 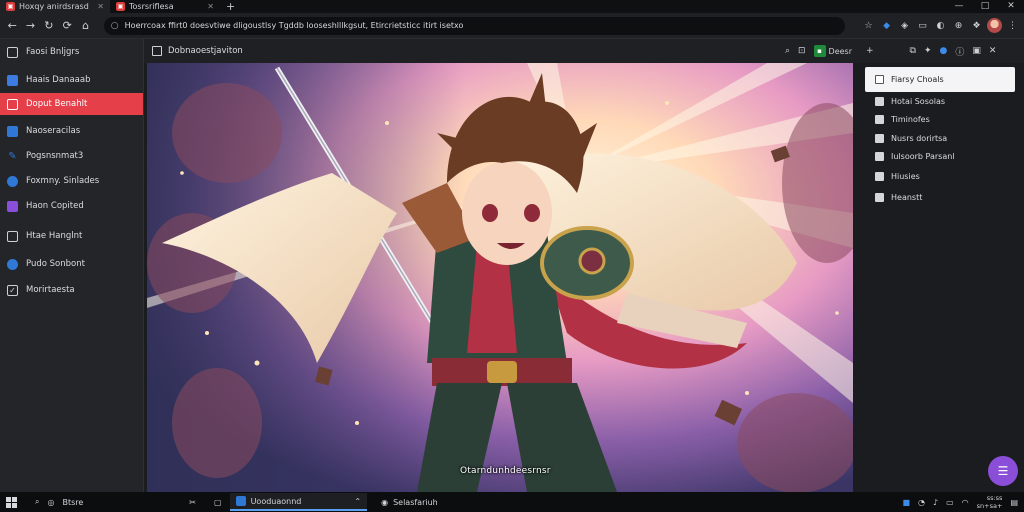 What do you see at coordinates (53, 52) in the screenshot?
I see `sidebar-item-label: Faosi Bnljgrs` at bounding box center [53, 52].